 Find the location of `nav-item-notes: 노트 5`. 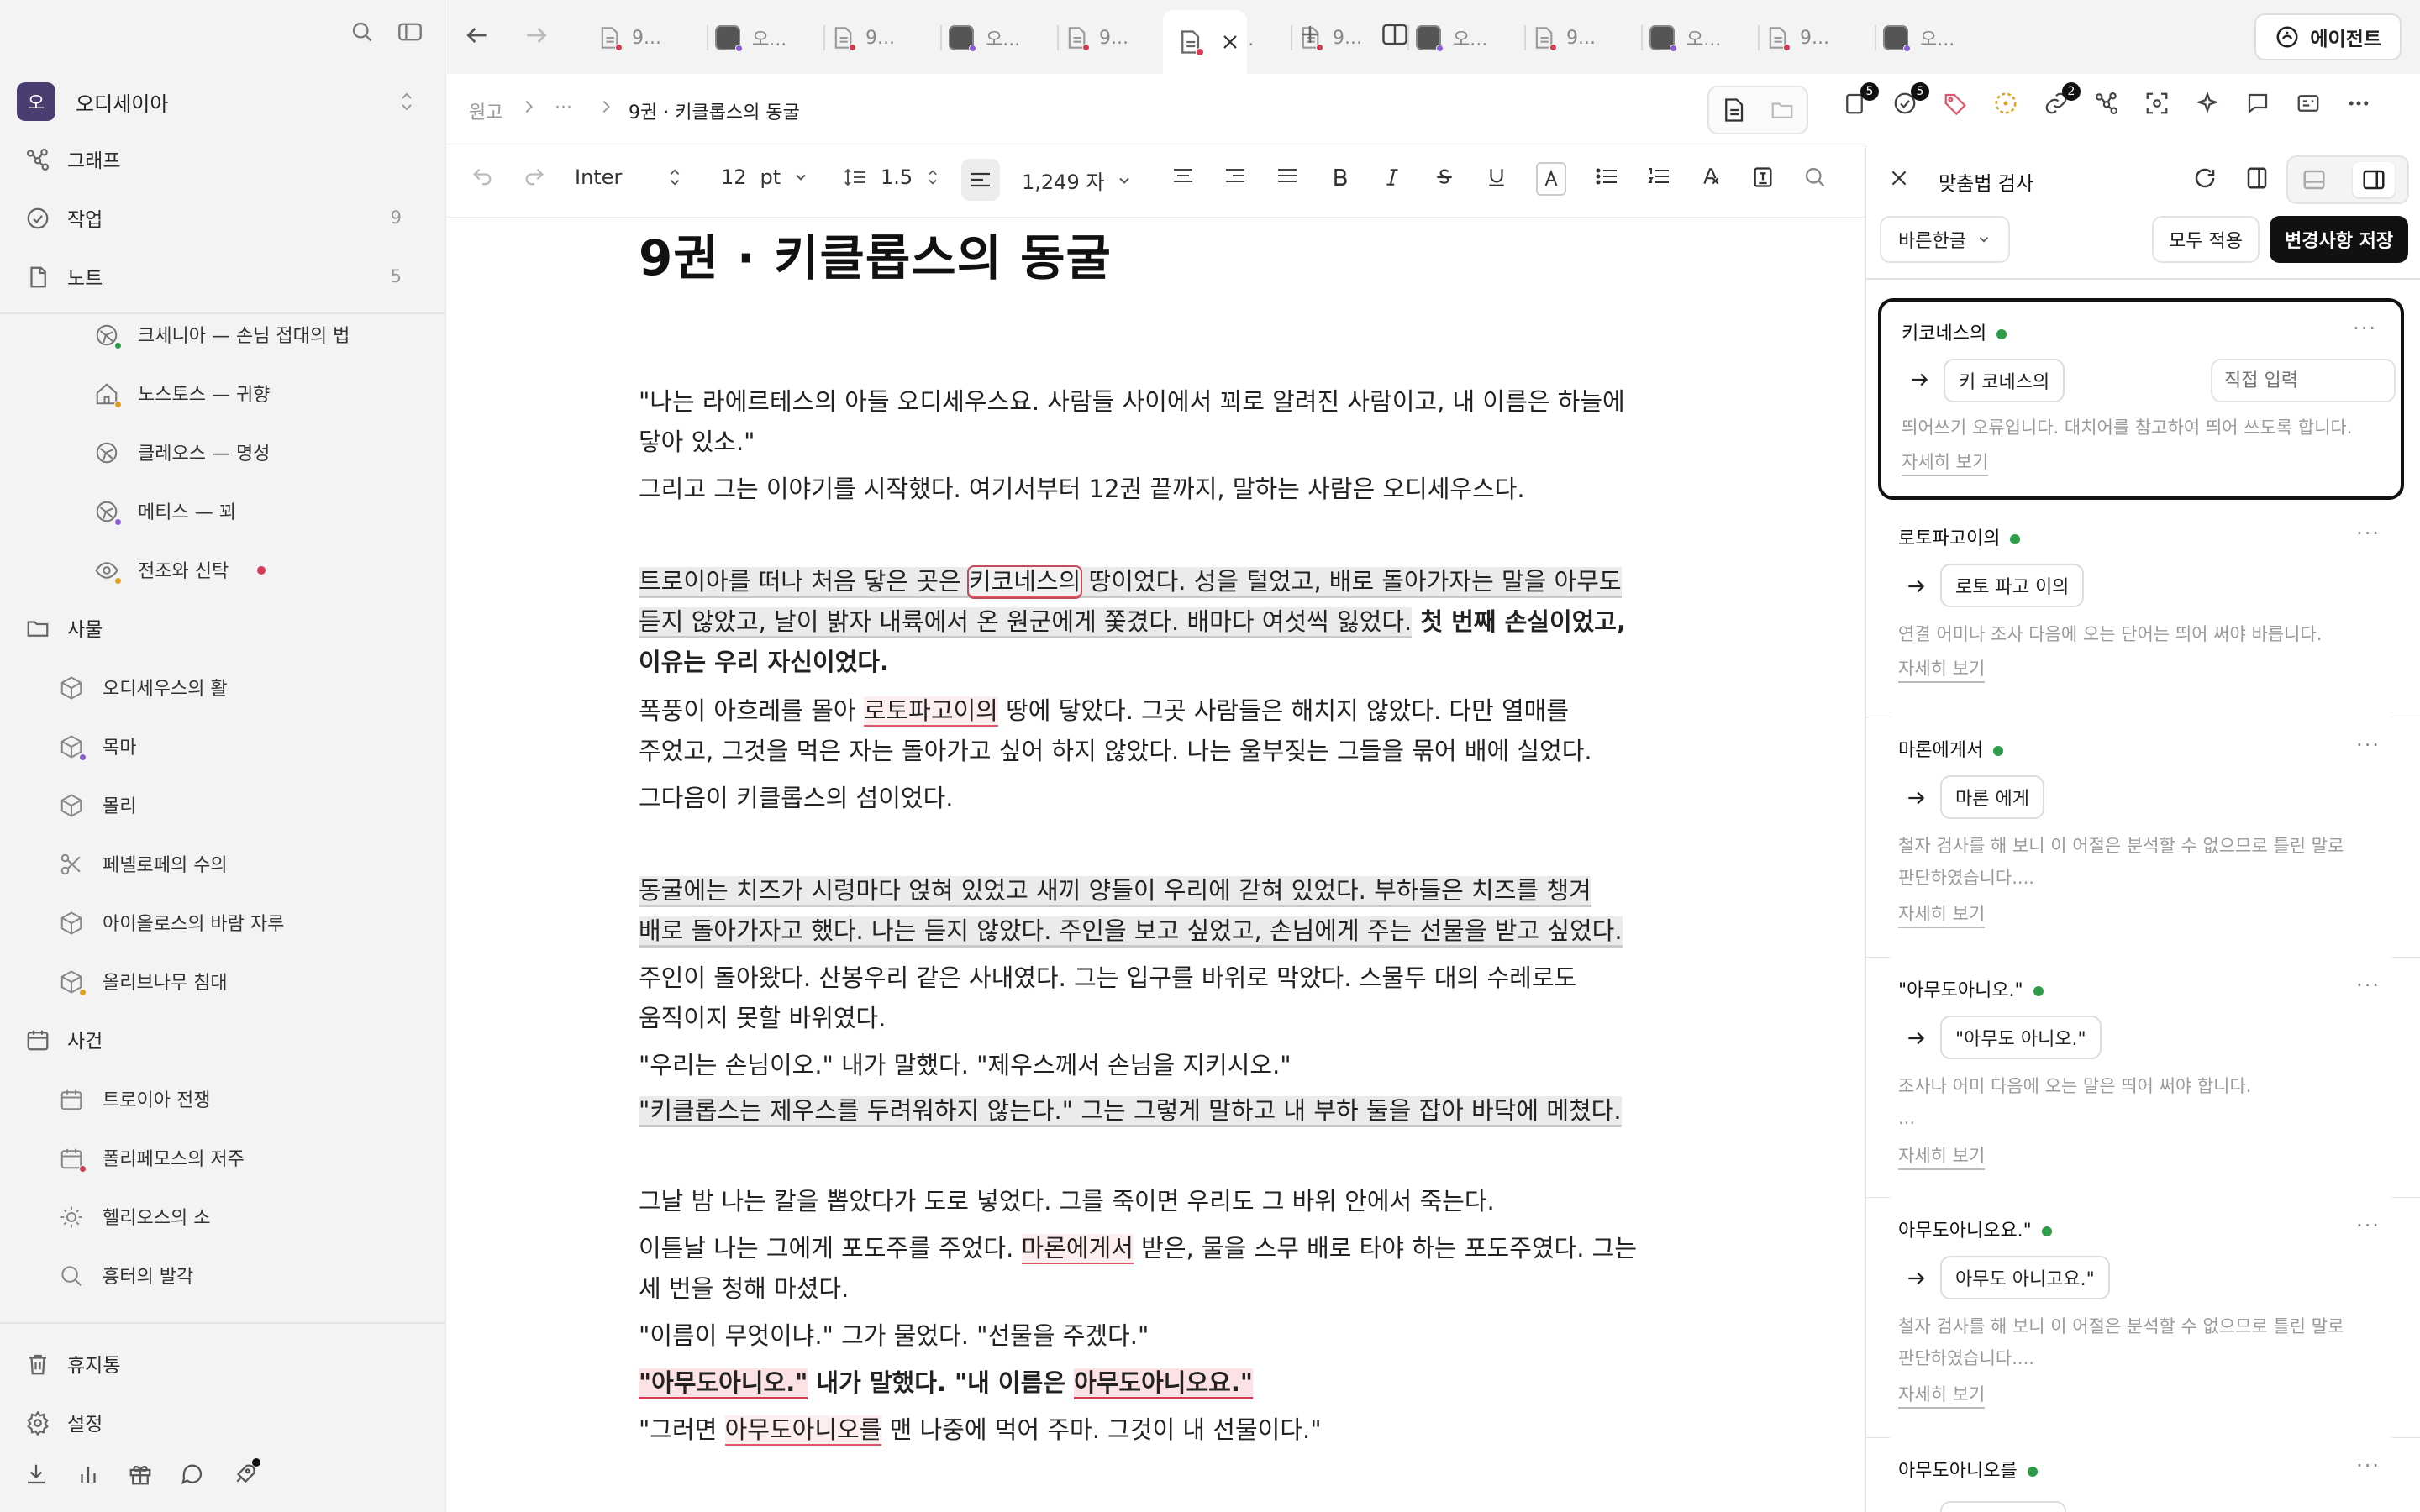

nav-item-notes: 노트 5 is located at coordinates (218, 276).